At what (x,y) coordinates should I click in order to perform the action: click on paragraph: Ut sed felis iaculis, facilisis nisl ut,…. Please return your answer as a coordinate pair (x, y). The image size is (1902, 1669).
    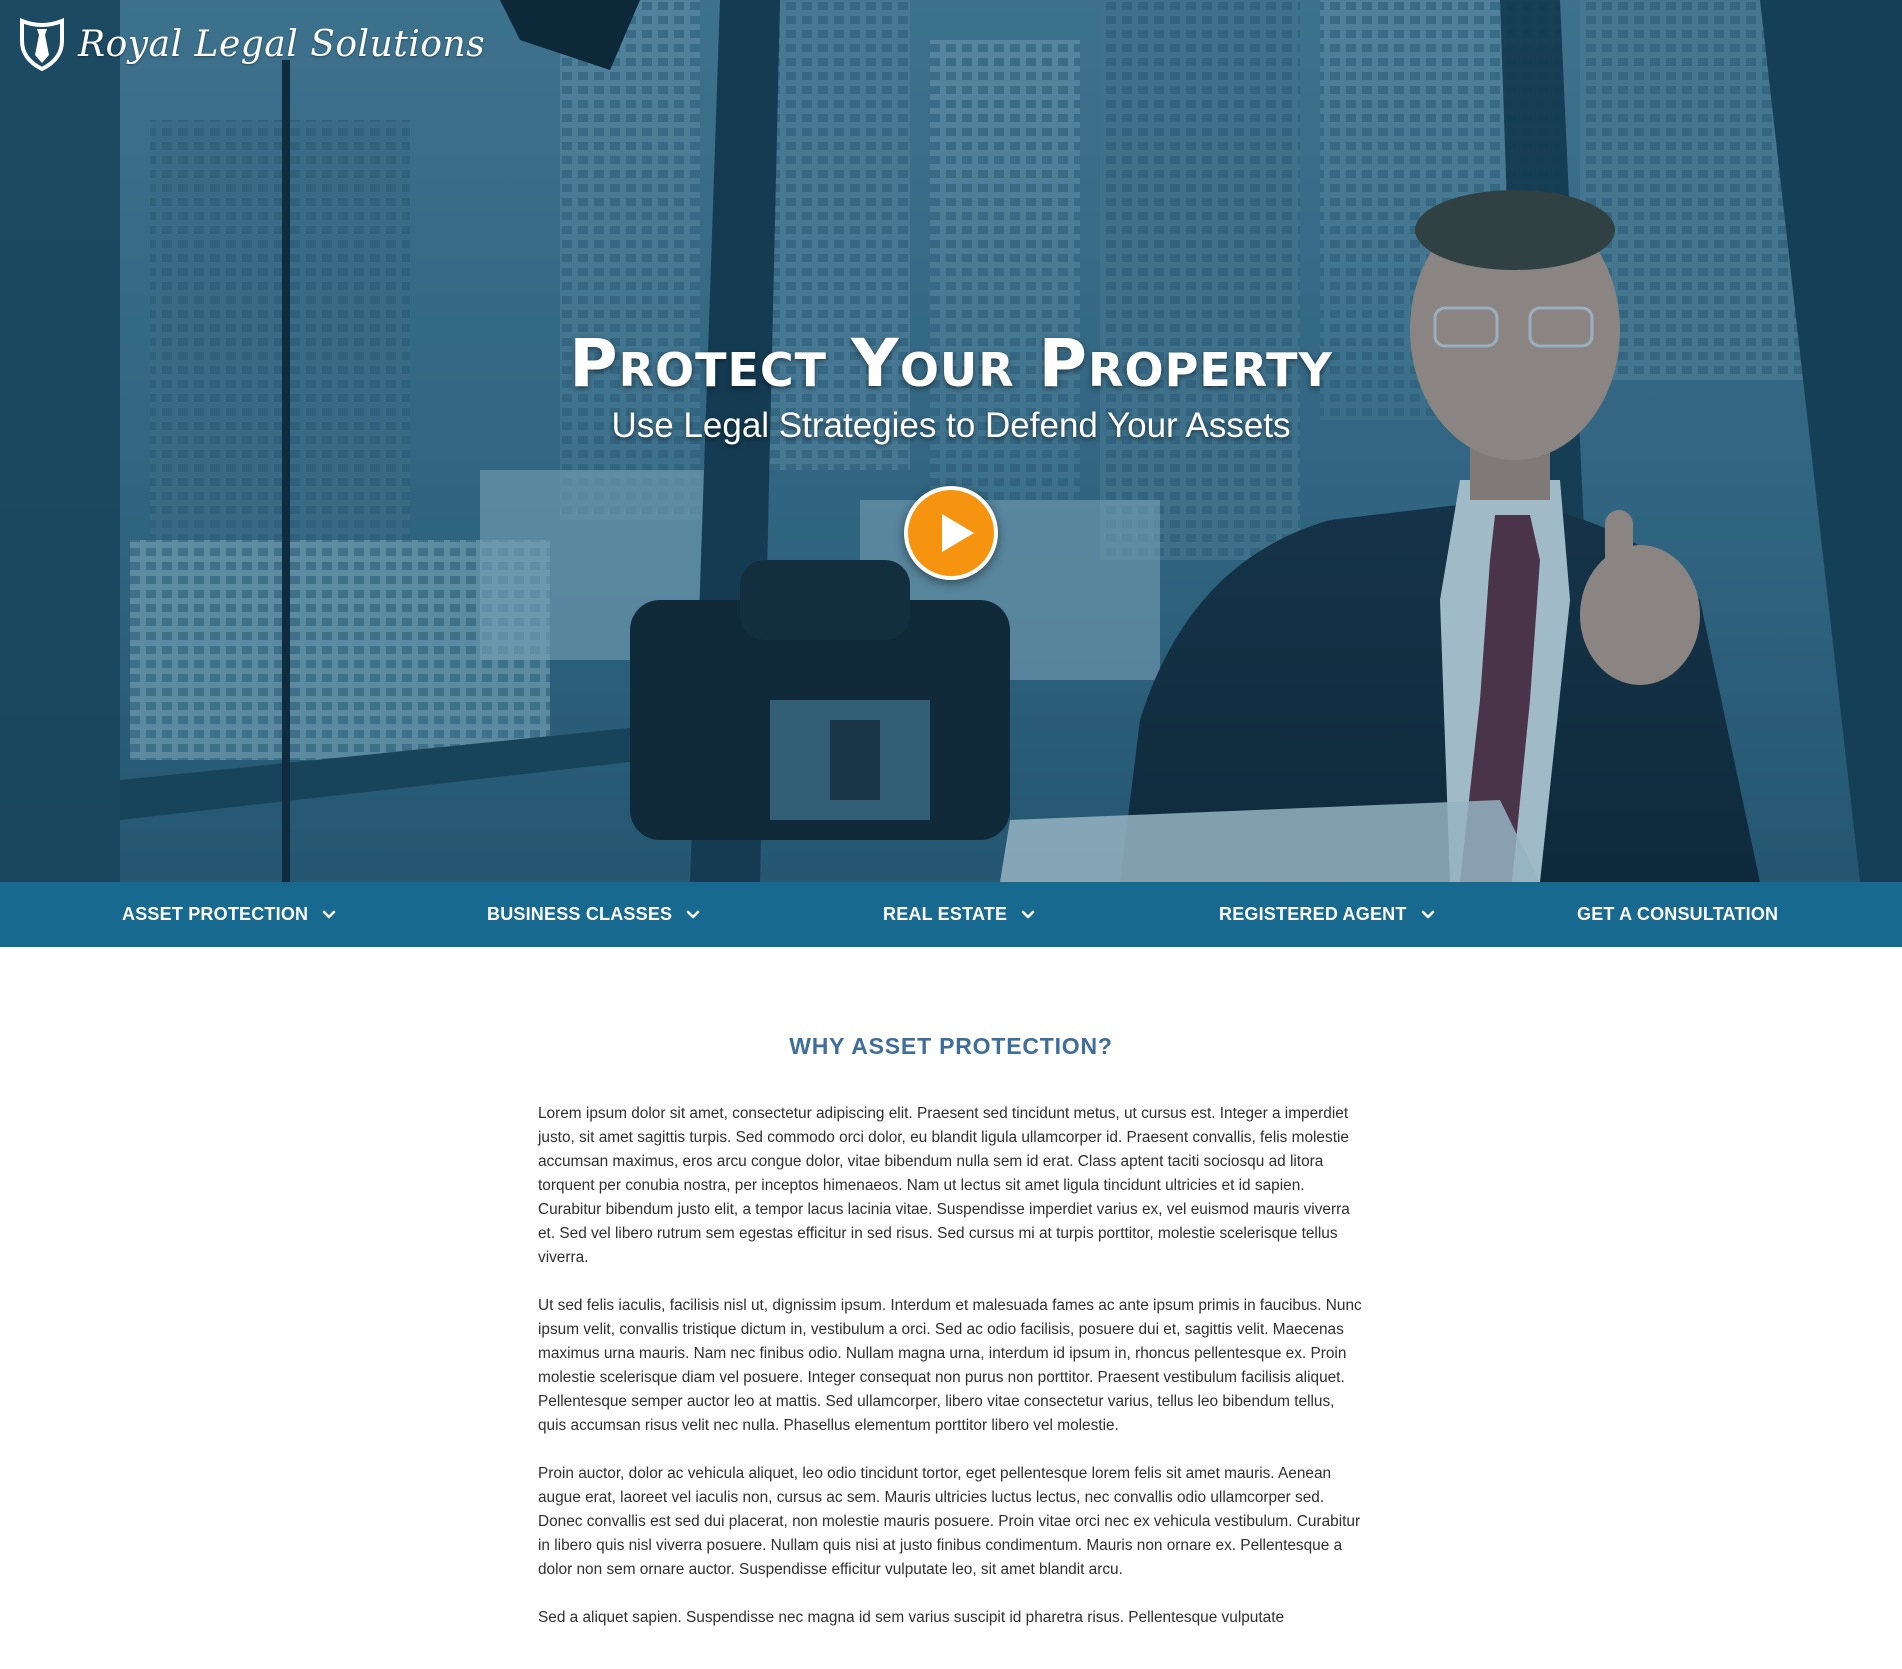
    Looking at the image, I should click on (950, 1365).